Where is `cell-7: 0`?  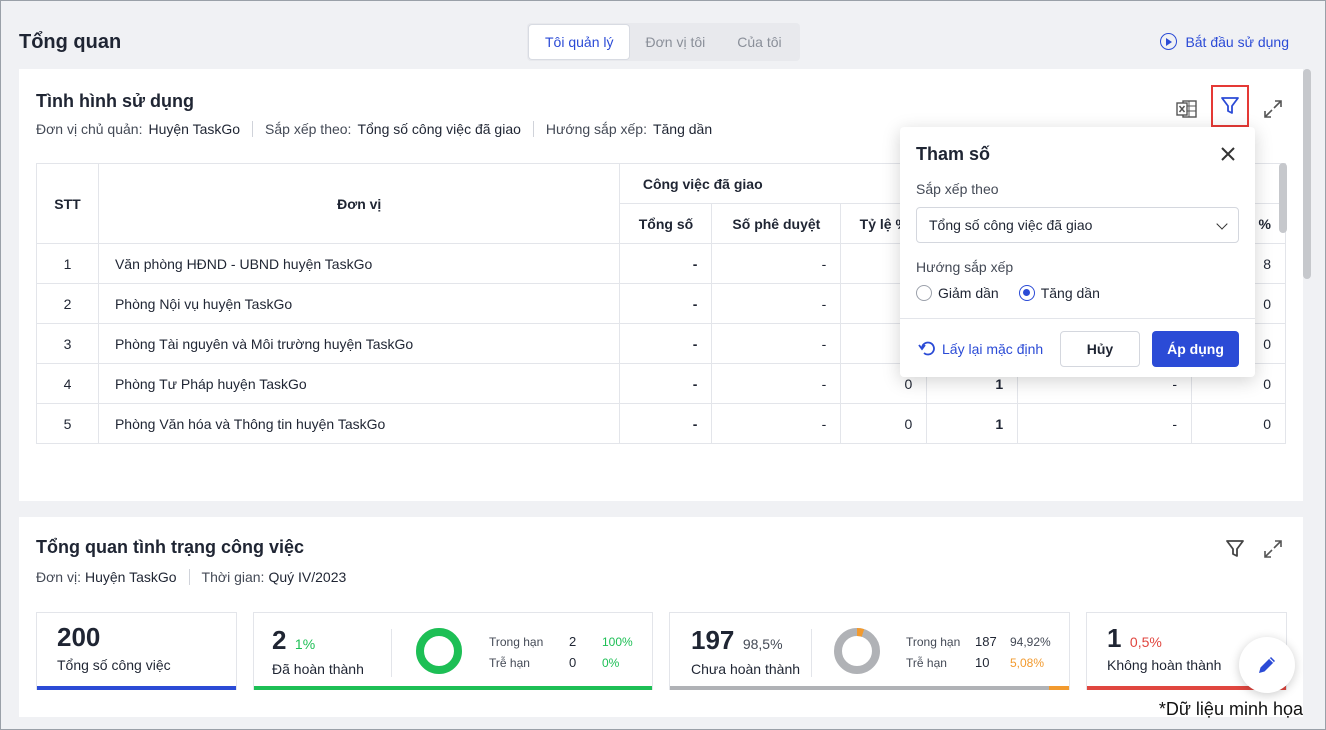 cell-7: 0 is located at coordinates (1238, 423).